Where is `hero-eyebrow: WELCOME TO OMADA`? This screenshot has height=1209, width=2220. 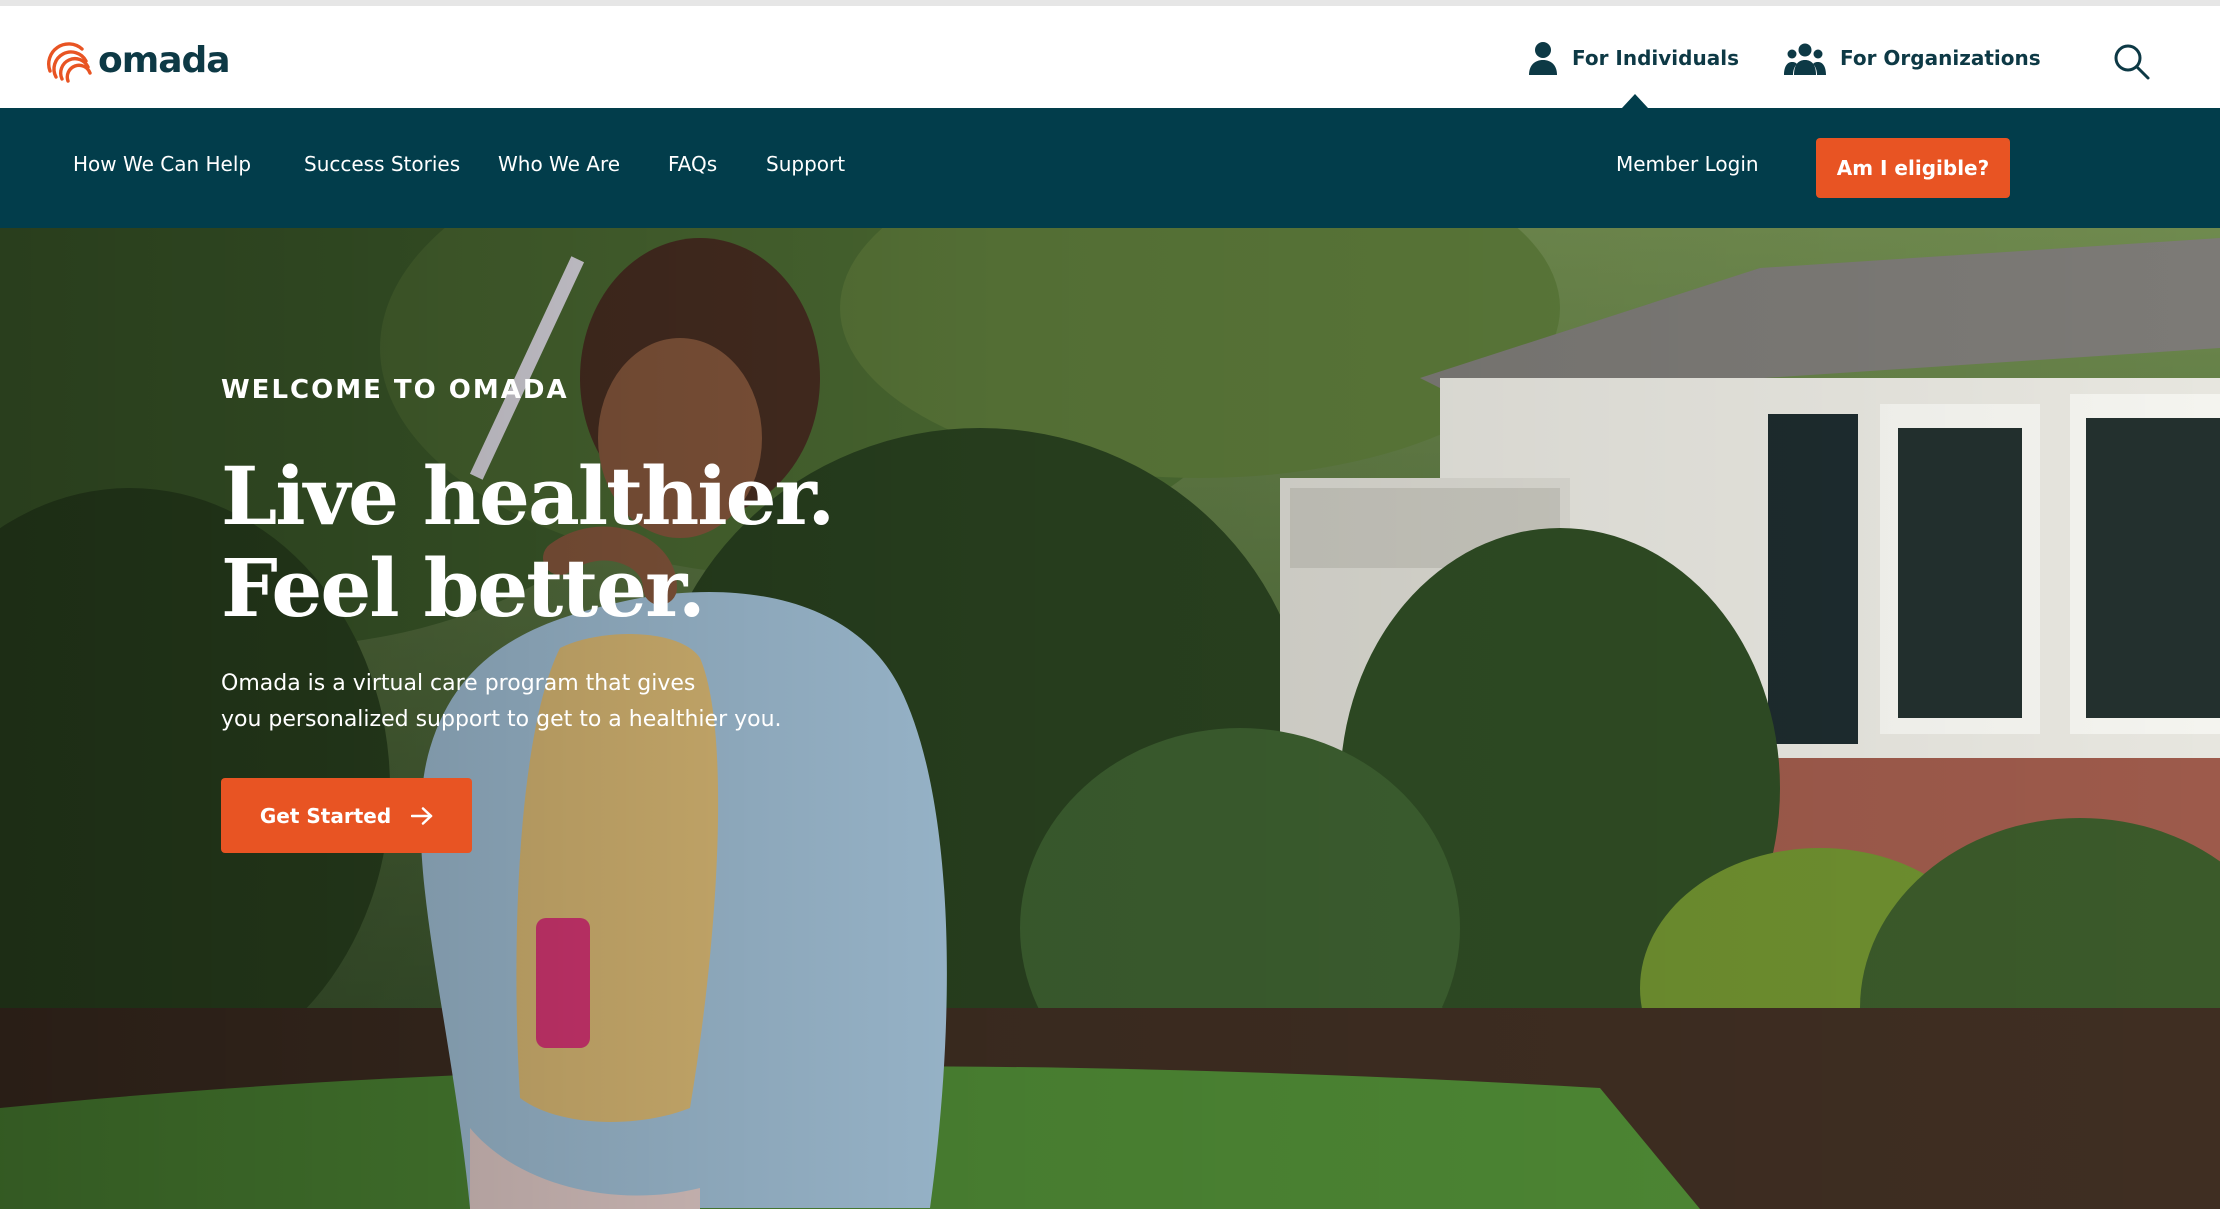
hero-eyebrow: WELCOME TO OMADA is located at coordinates (395, 390).